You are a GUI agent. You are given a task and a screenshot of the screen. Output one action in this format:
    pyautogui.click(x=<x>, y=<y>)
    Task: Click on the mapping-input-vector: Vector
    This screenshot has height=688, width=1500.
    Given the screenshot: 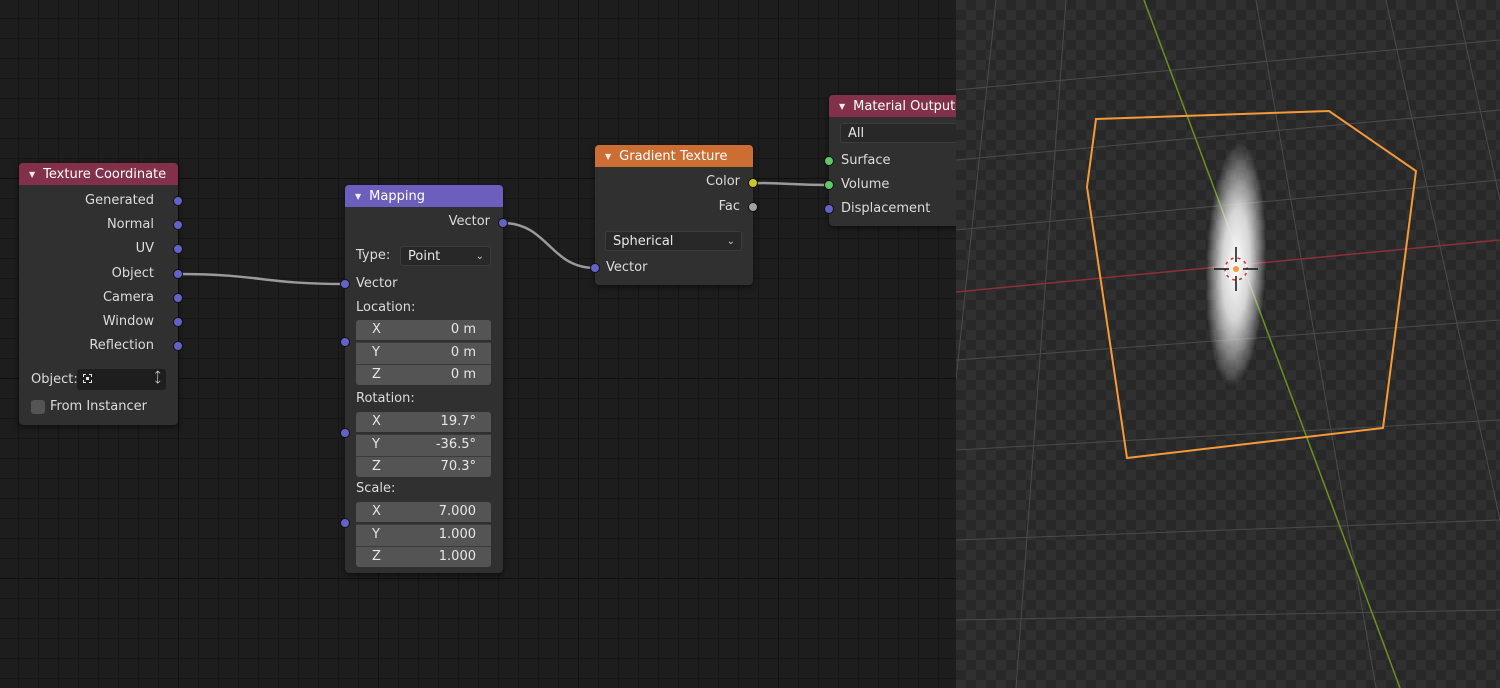 What is the action you would take?
    pyautogui.click(x=377, y=283)
    